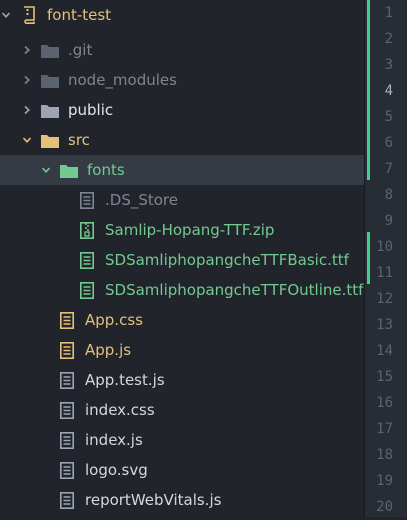 Image resolution: width=407 pixels, height=520 pixels. What do you see at coordinates (384, 429) in the screenshot?
I see `line-number: 17` at bounding box center [384, 429].